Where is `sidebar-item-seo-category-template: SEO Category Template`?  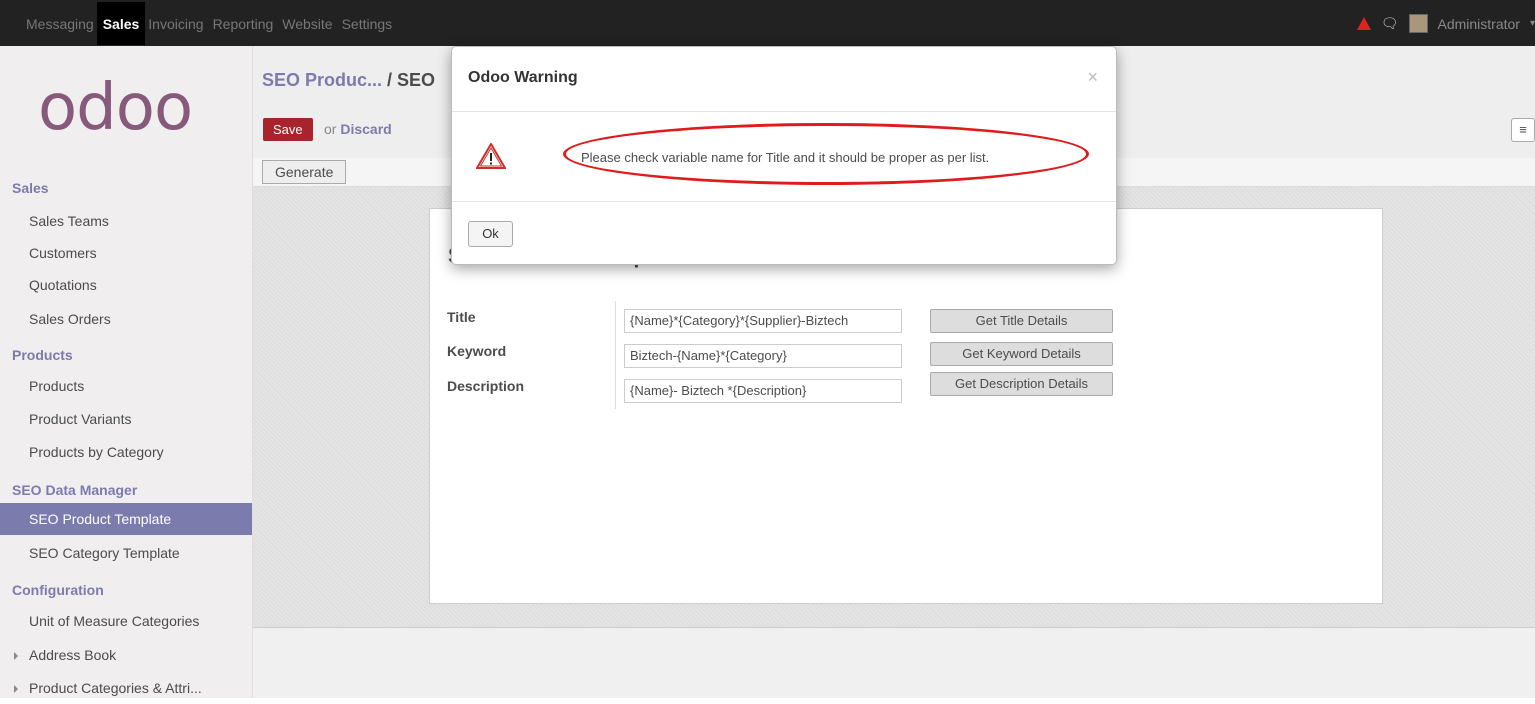 sidebar-item-seo-category-template: SEO Category Template is located at coordinates (126, 553).